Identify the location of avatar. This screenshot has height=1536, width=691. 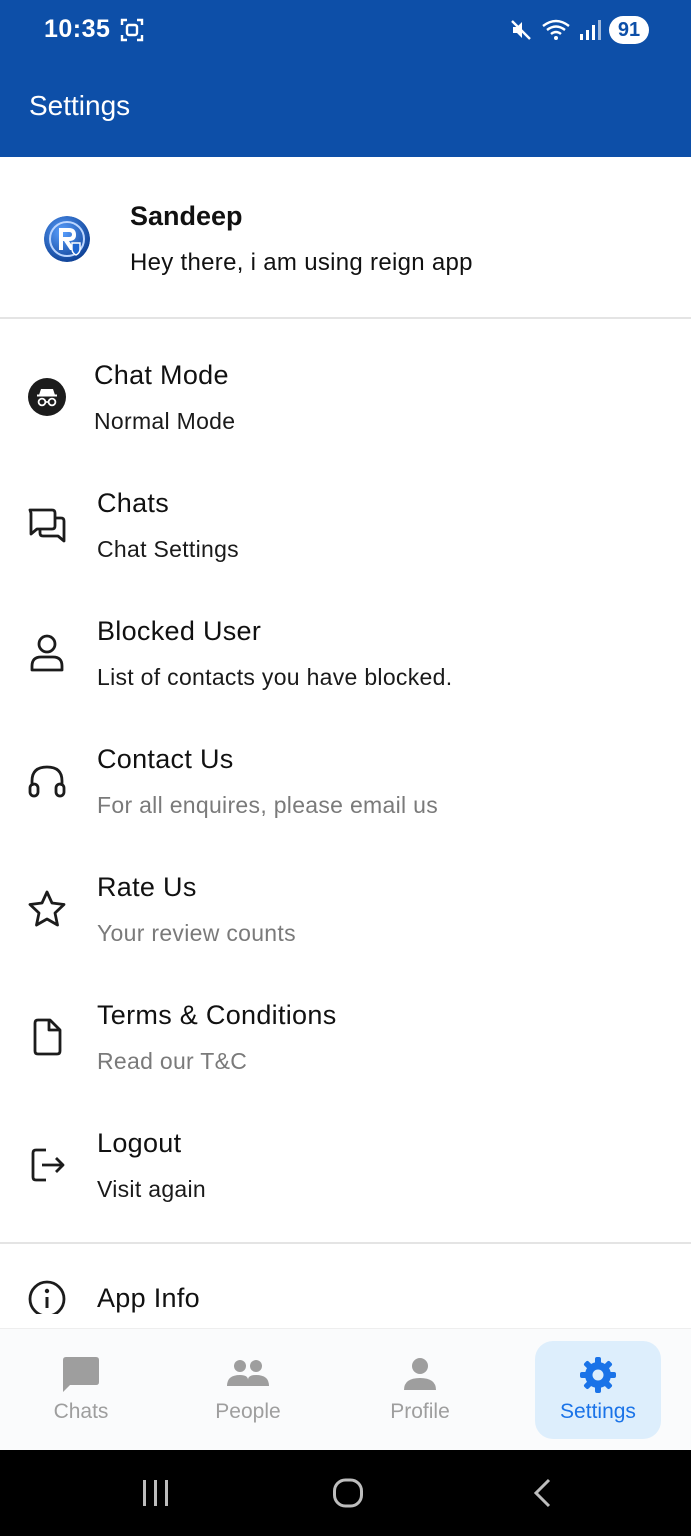
(67, 239).